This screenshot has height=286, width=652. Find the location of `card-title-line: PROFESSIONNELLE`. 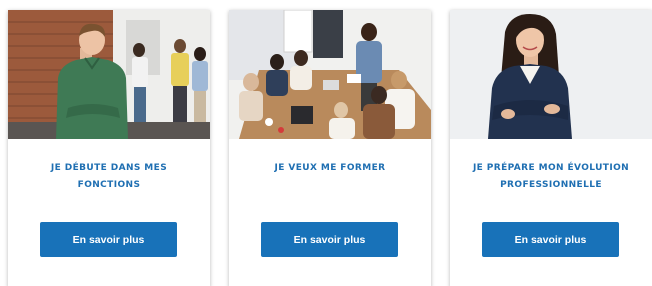

card-title-line: PROFESSIONNELLE is located at coordinates (551, 185).